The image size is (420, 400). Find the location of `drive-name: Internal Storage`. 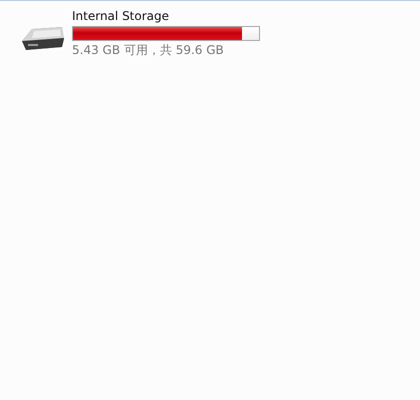

drive-name: Internal Storage is located at coordinates (121, 16).